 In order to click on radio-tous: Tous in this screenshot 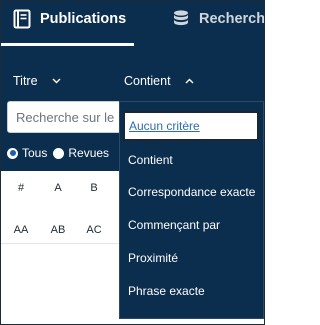, I will do `click(27, 153)`.